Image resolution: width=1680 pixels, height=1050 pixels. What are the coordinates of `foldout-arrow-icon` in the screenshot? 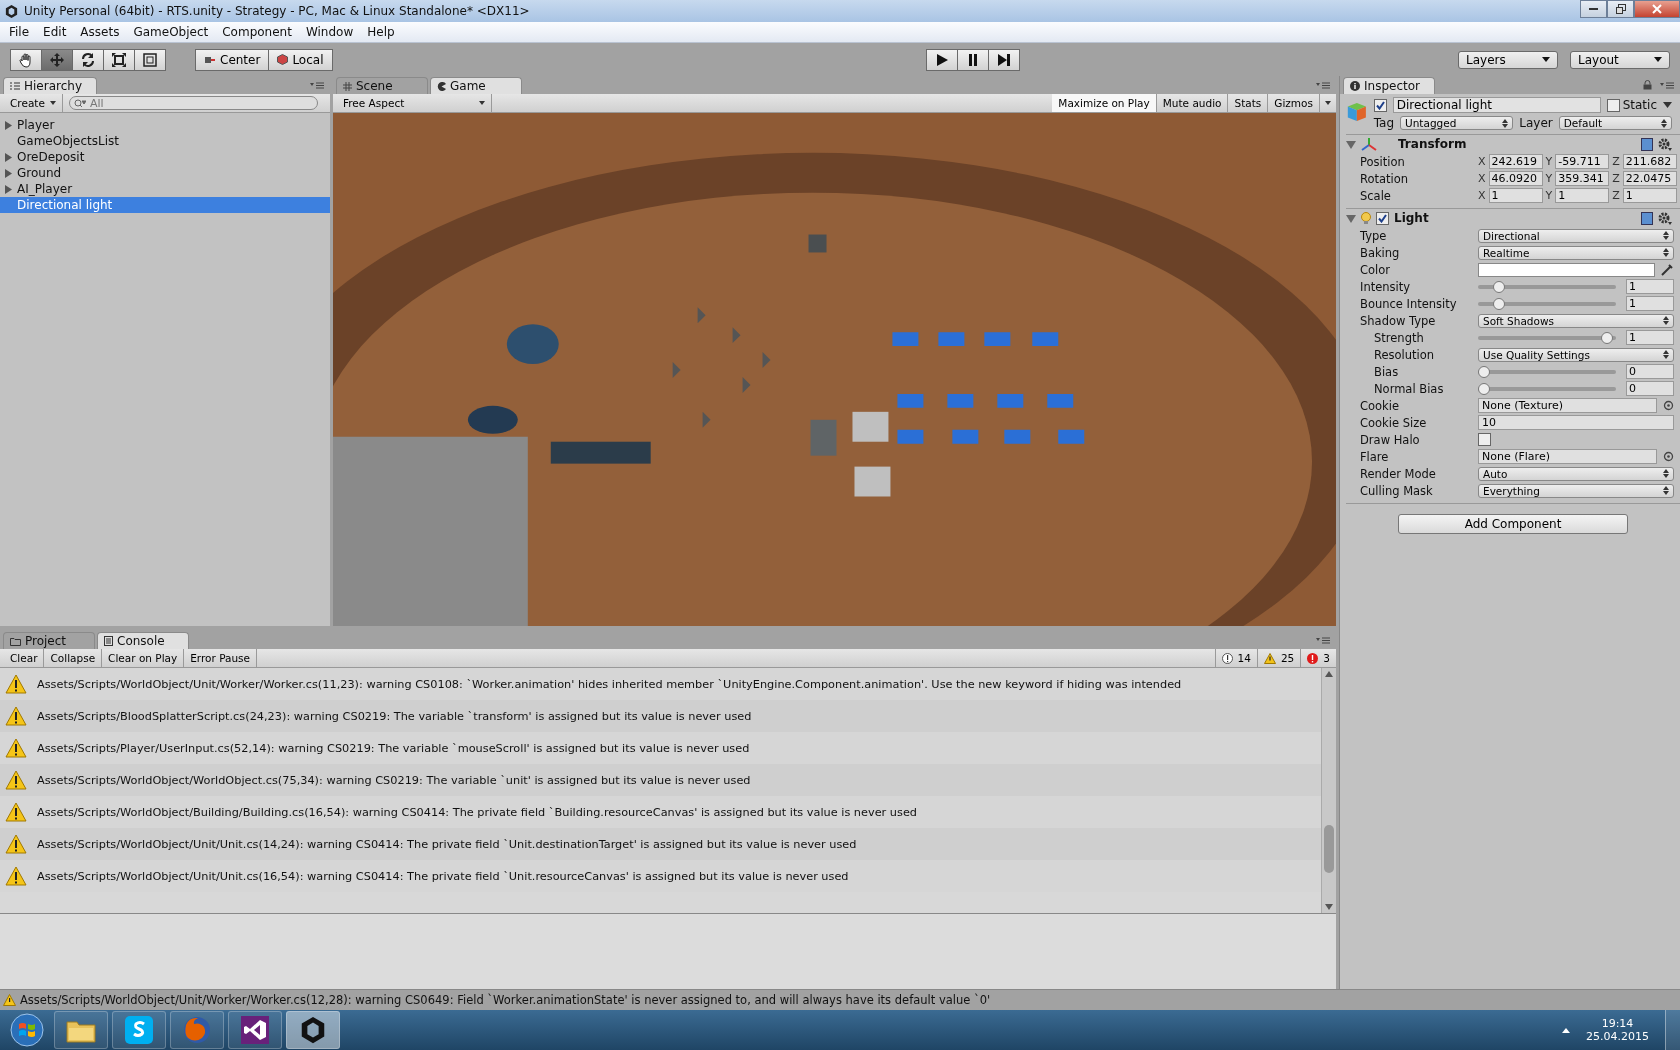 It's located at (1351, 218).